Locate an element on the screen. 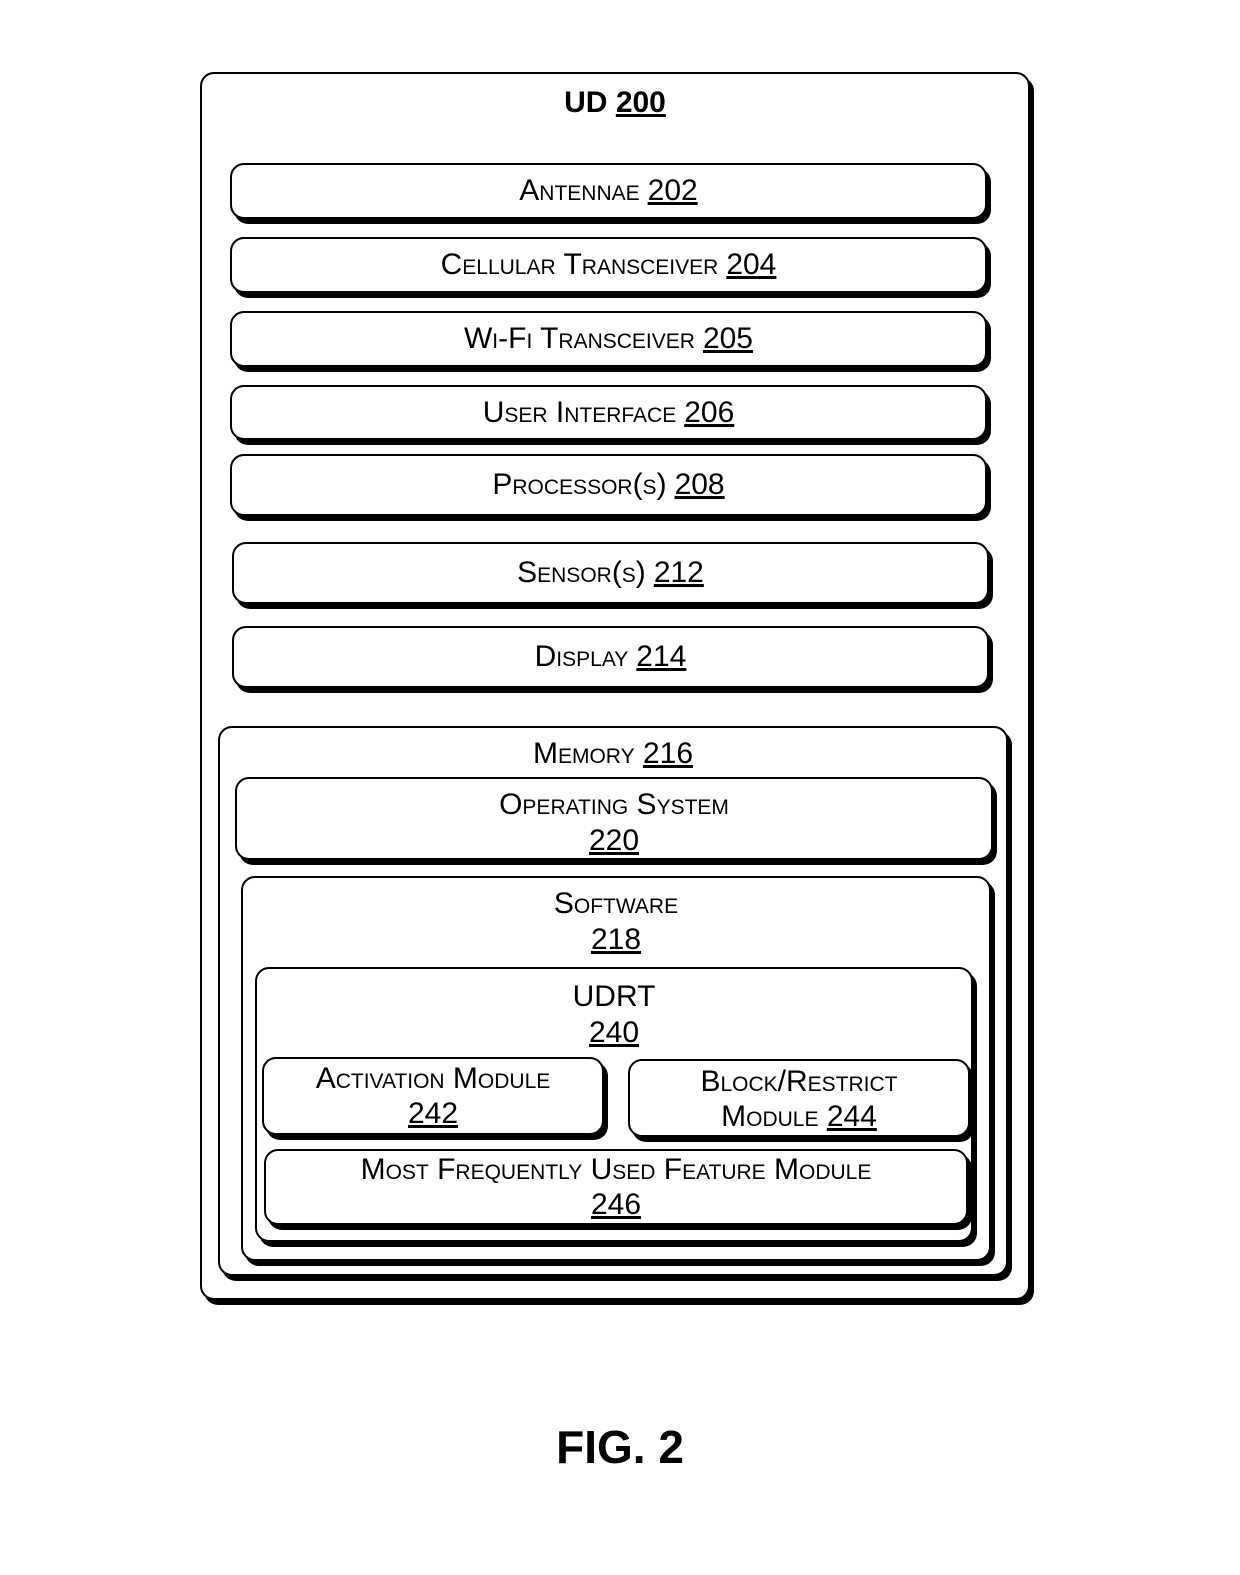 The height and width of the screenshot is (1575, 1240). processor-box: Processor(s) 208 is located at coordinates (608, 485).